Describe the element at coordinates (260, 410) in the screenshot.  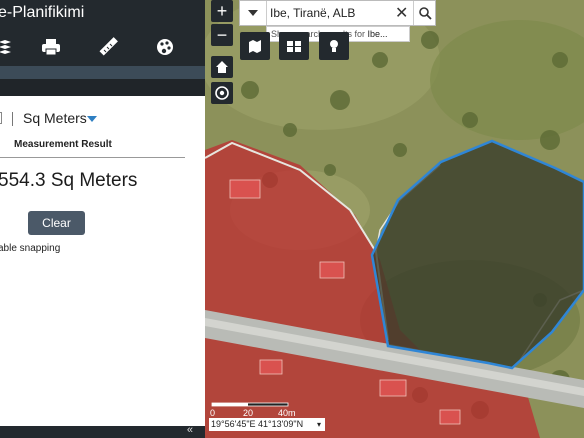
I see `scale-bar: 0 20 40m` at that location.